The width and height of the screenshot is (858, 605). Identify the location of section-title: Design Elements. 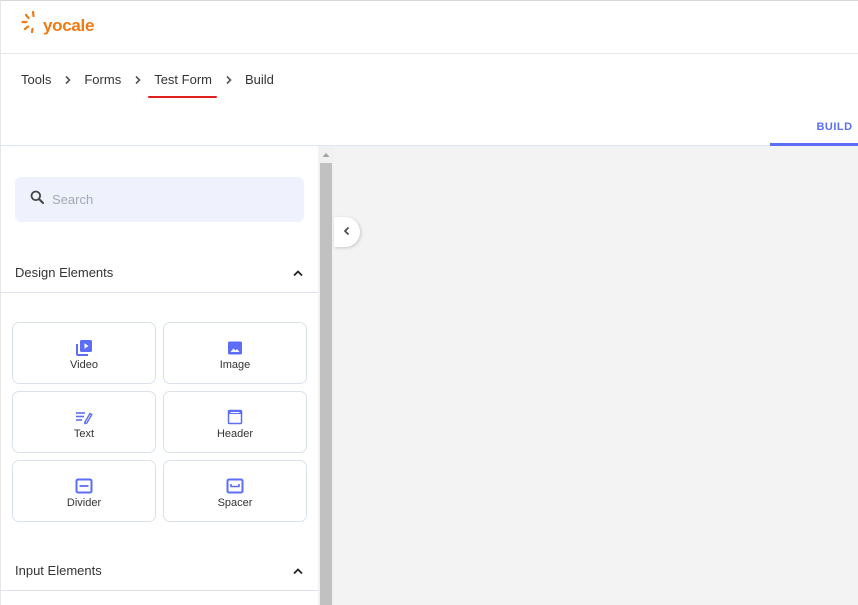
(64, 272).